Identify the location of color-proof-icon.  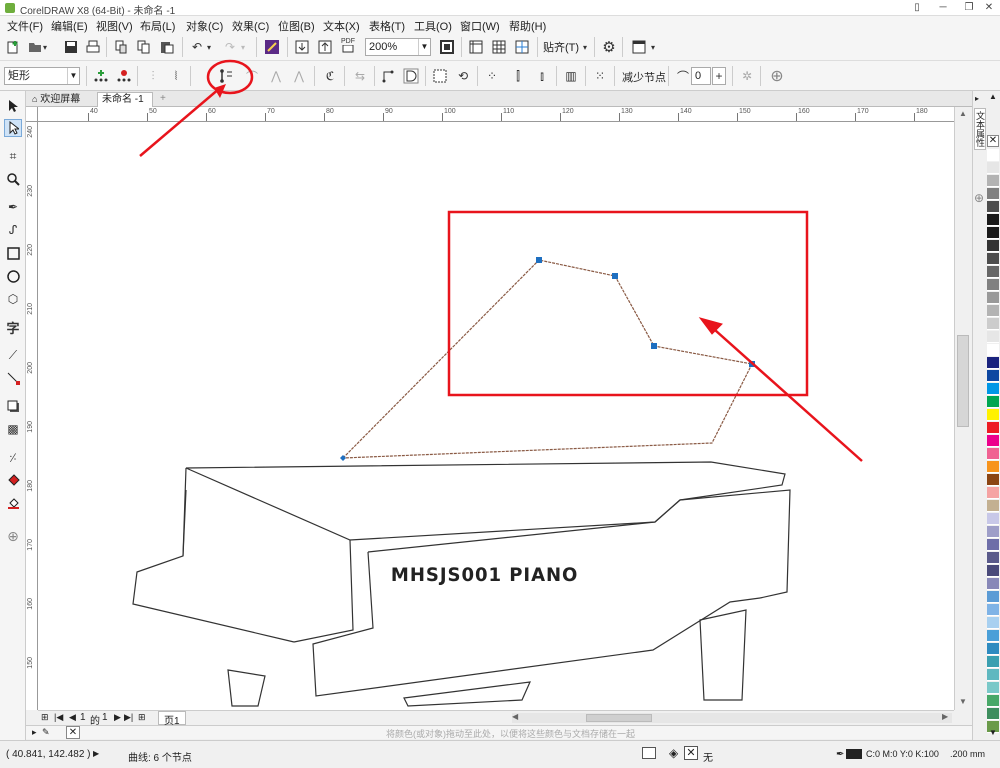
(649, 753).